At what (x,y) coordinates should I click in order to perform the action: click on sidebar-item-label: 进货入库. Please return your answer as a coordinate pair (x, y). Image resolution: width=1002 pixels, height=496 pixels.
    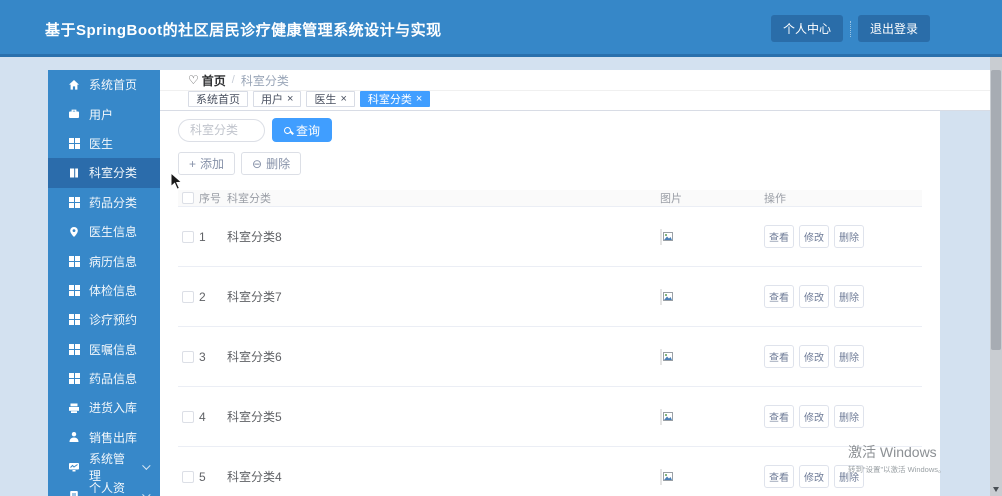
    Looking at the image, I should click on (113, 408).